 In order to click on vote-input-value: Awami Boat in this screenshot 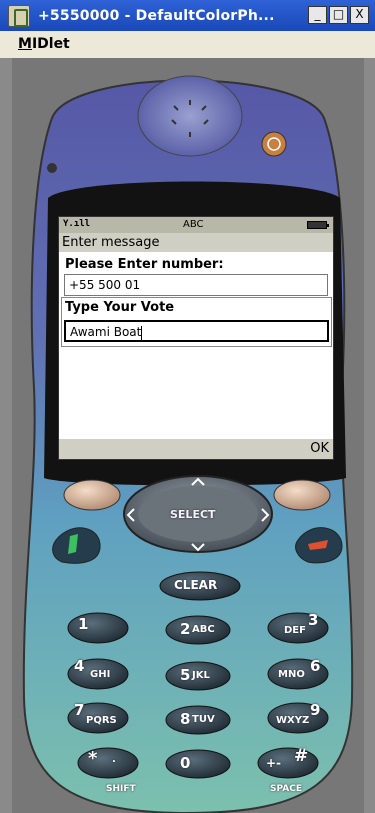, I will do `click(106, 332)`.